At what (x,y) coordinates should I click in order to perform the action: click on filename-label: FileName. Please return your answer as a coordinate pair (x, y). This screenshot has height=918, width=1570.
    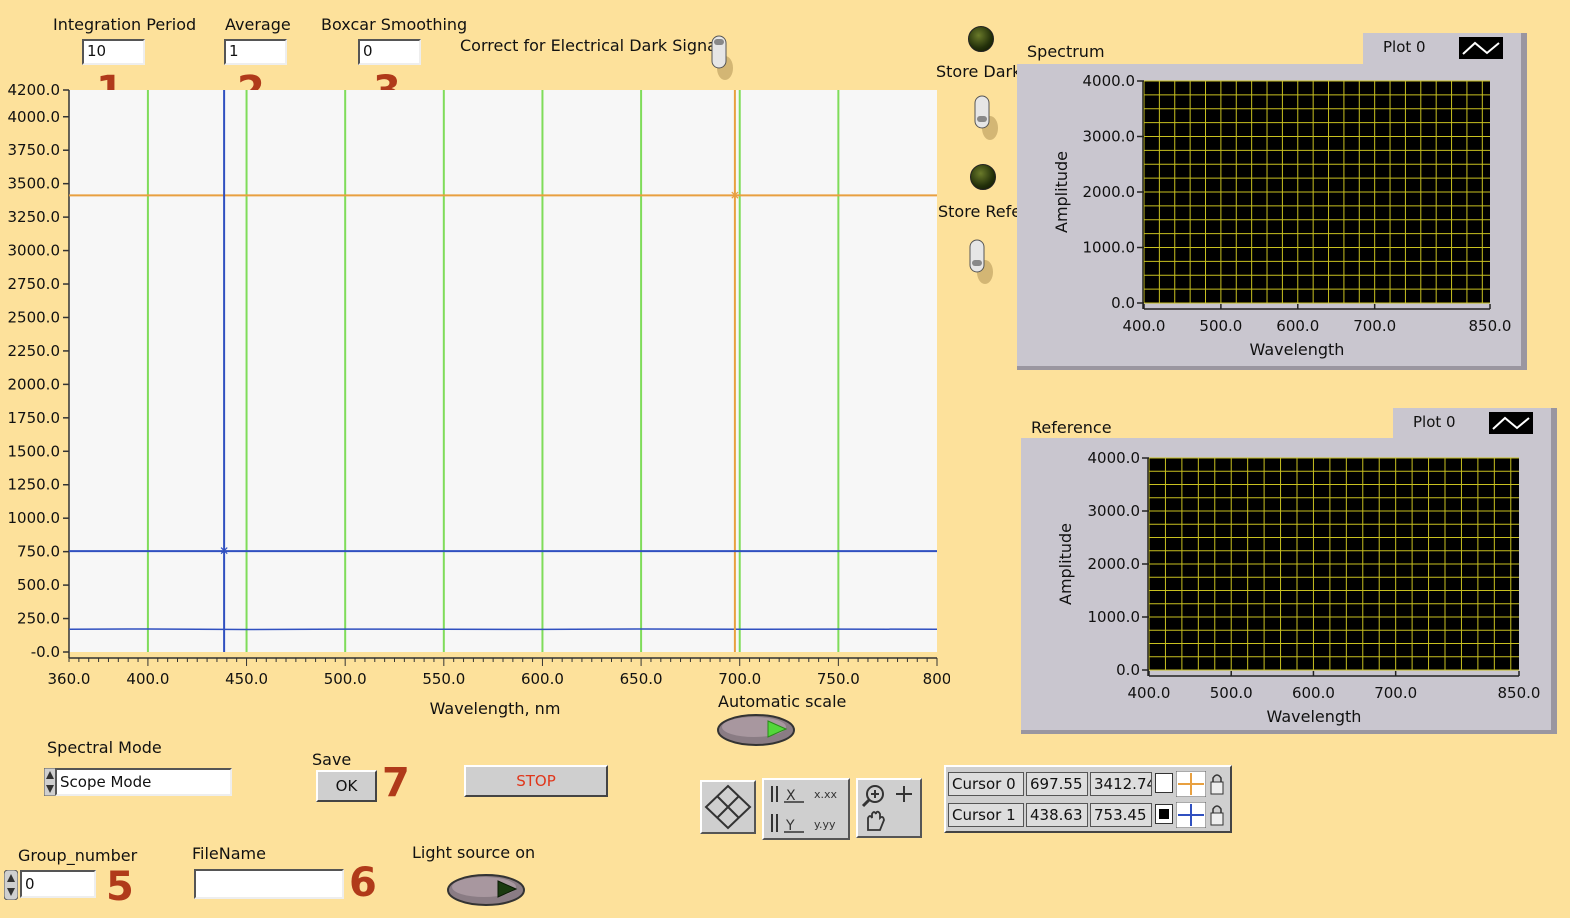
    Looking at the image, I should click on (229, 853).